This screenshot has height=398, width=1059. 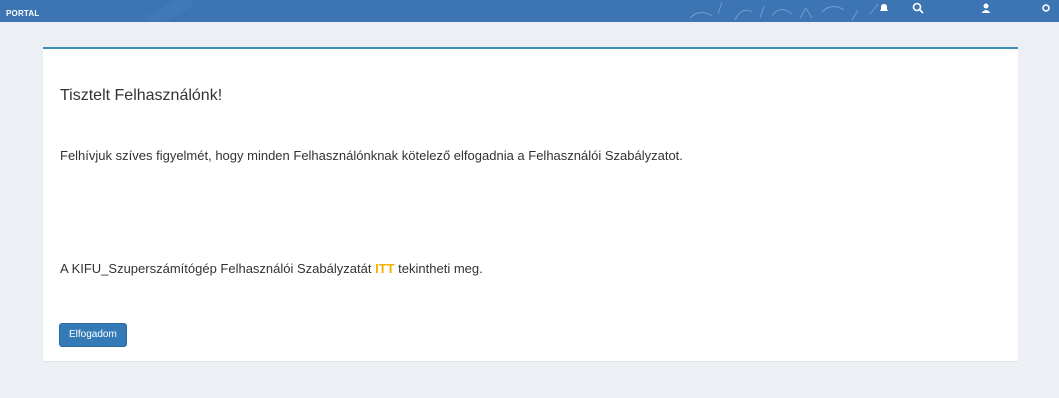 I want to click on settings-icon, so click(x=1046, y=8).